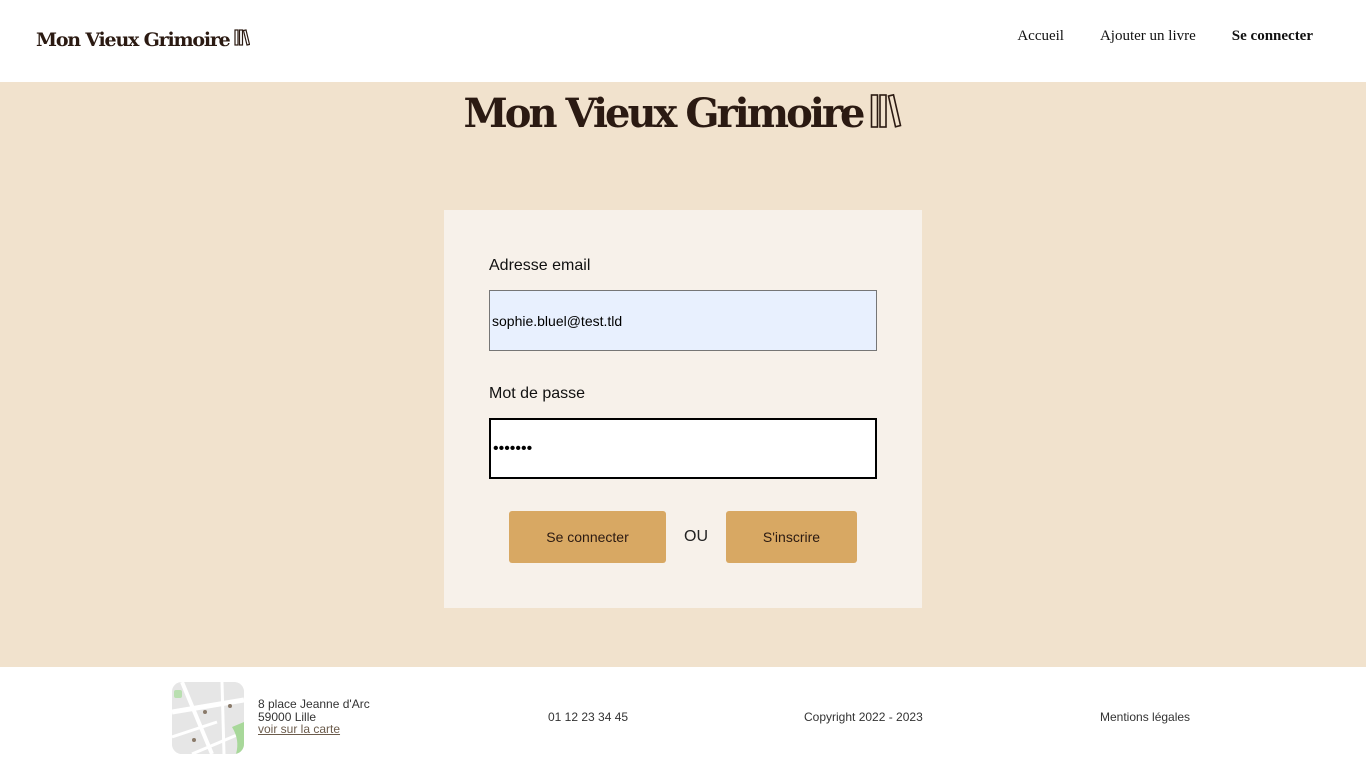  What do you see at coordinates (1148, 36) in the screenshot?
I see `nav-add-book: Ajouter un livre` at bounding box center [1148, 36].